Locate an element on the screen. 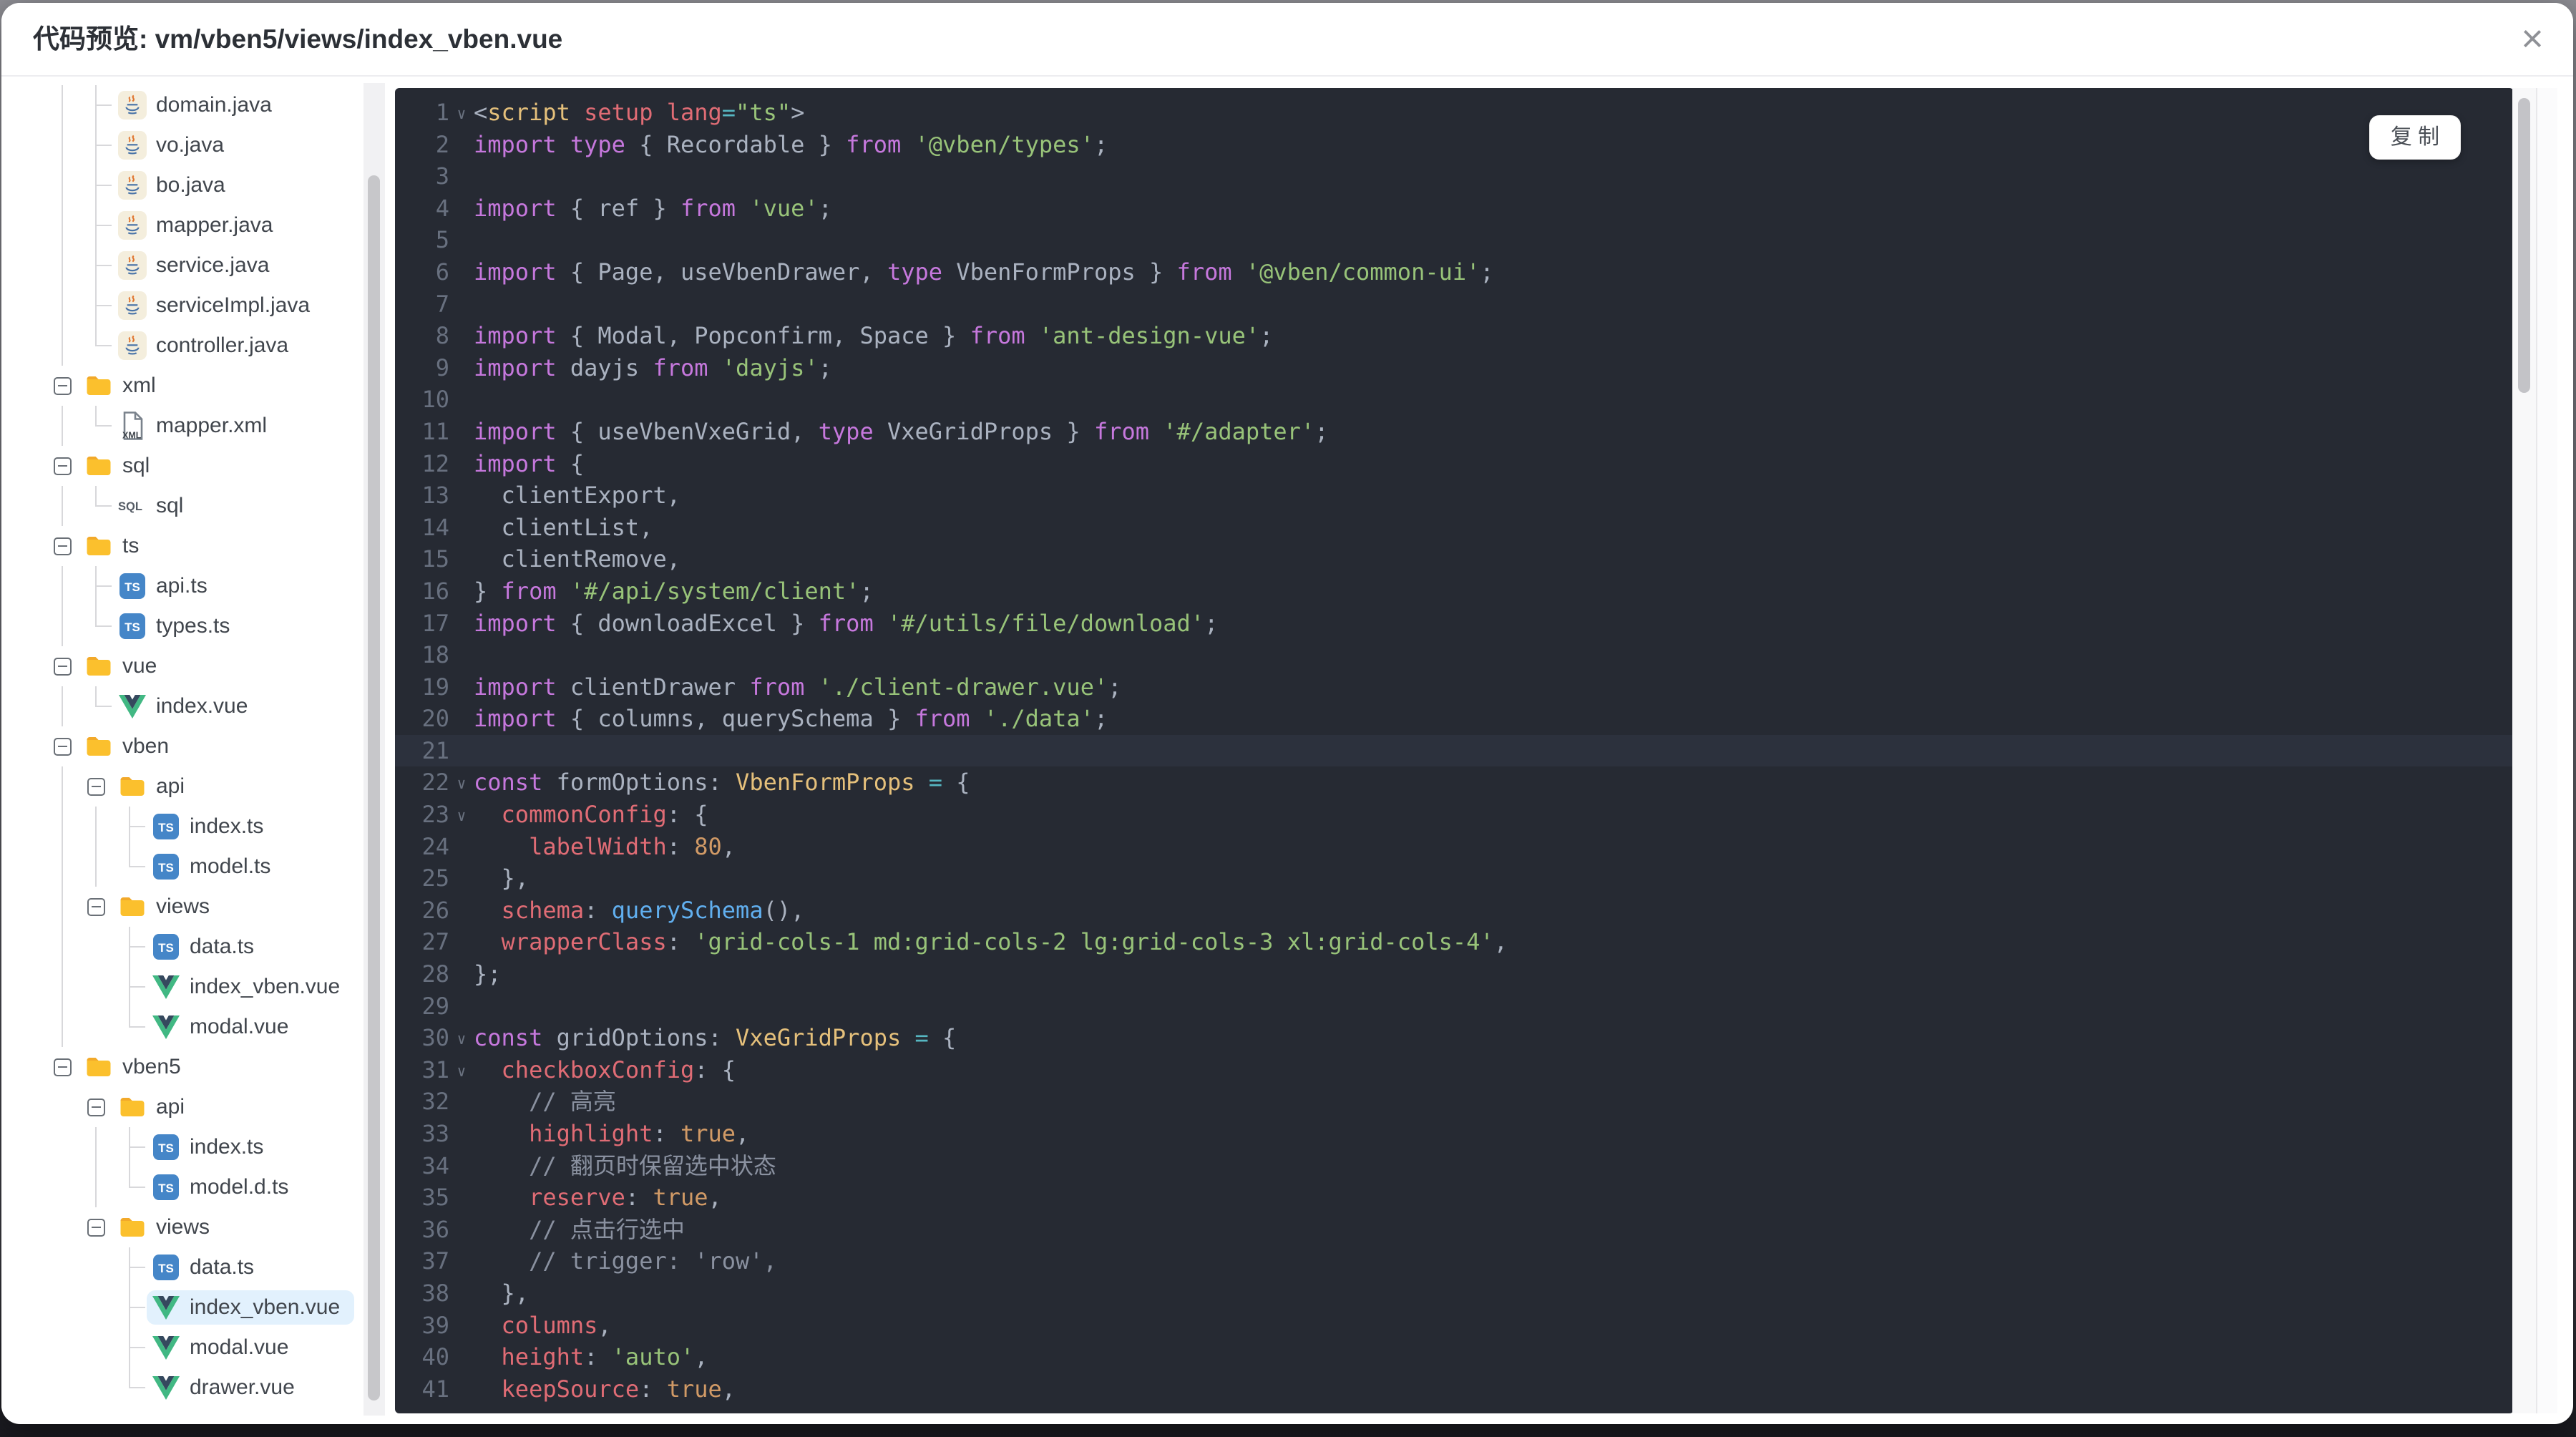 Image resolution: width=2576 pixels, height=1437 pixels. tree-item-vben: vben is located at coordinates (182, 746).